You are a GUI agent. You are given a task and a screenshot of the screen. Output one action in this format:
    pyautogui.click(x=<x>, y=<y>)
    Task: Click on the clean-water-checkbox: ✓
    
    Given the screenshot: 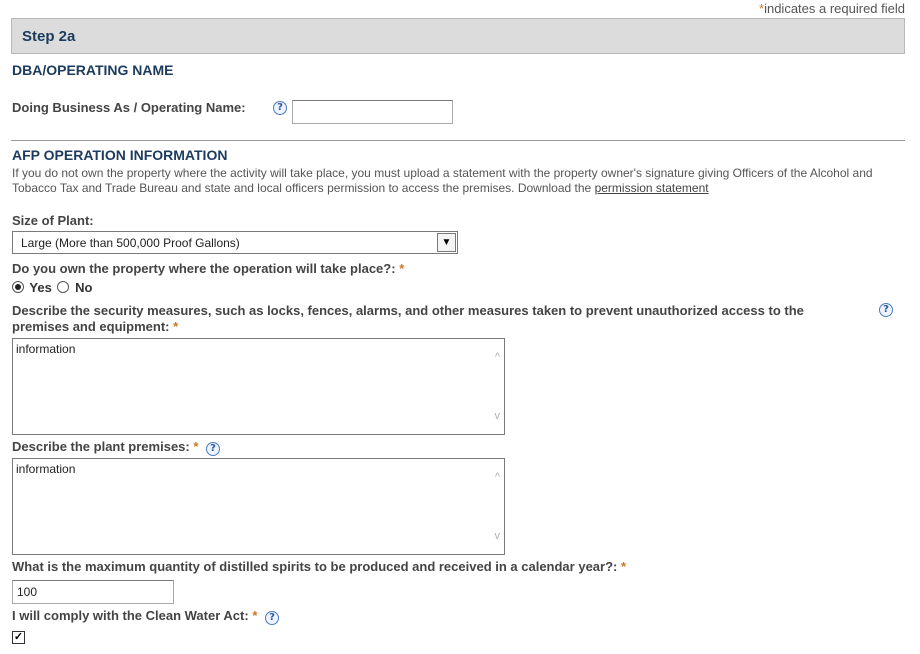 What is the action you would take?
    pyautogui.click(x=18, y=637)
    